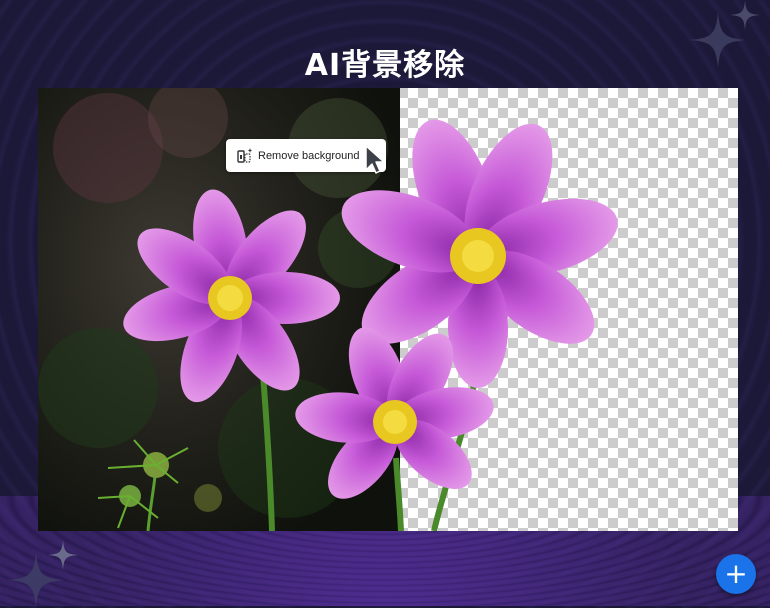 This screenshot has width=770, height=608. I want to click on page-title: AI背景移除, so click(385, 65).